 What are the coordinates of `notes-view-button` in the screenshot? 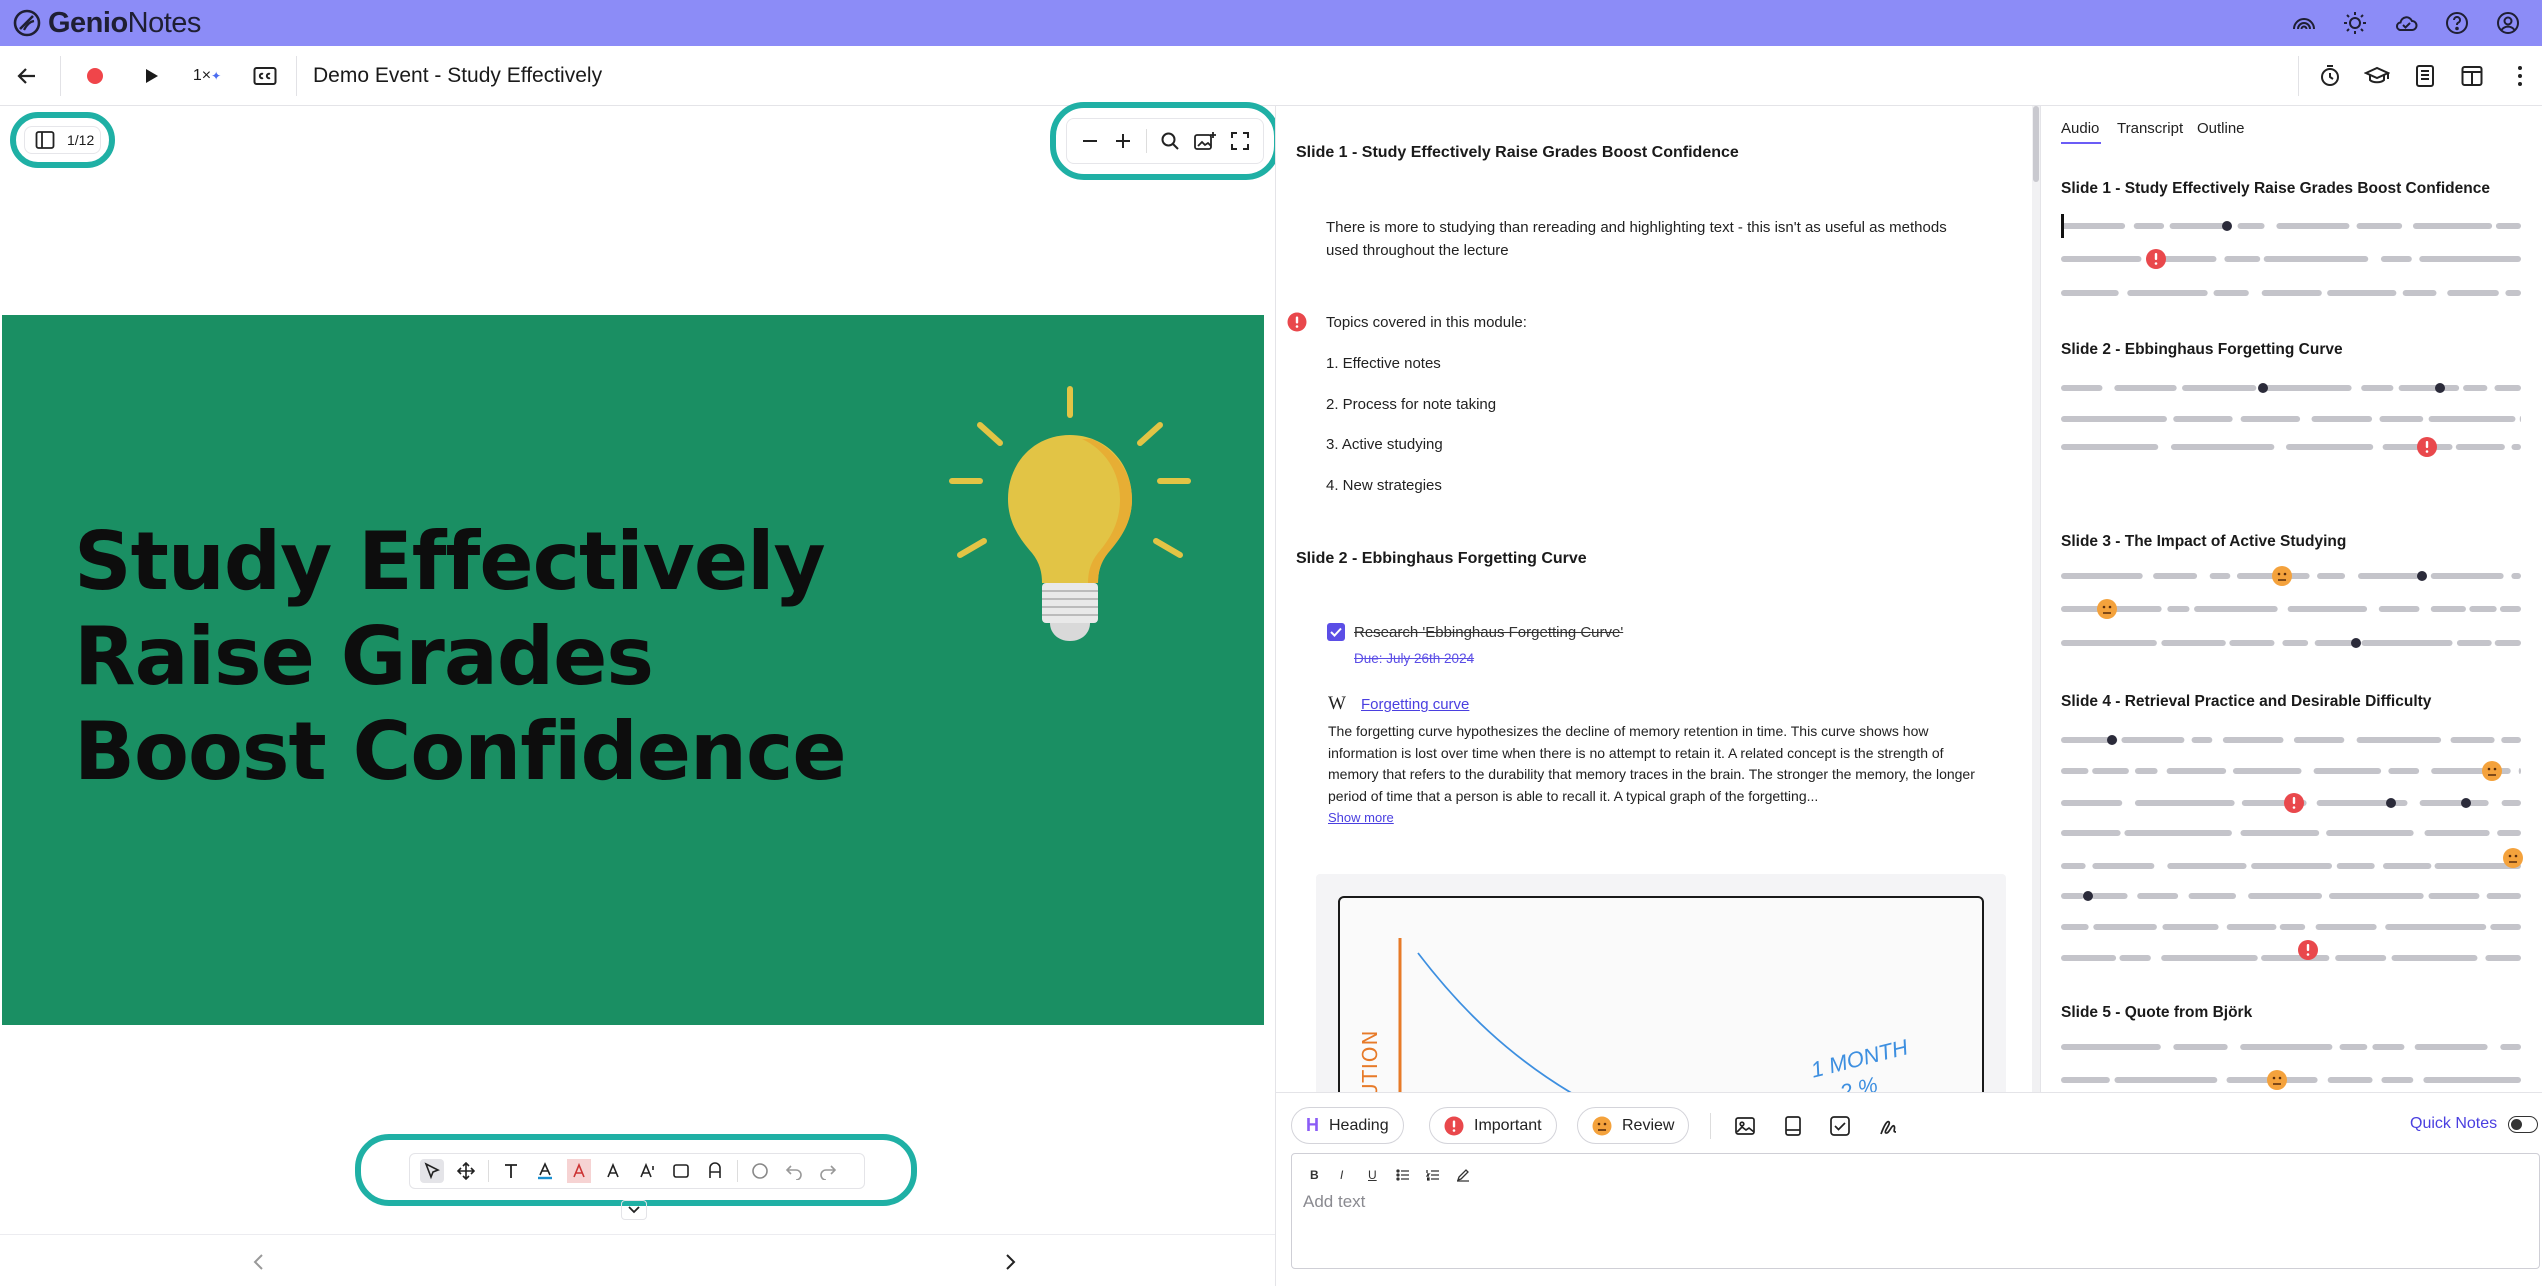 It's located at (2425, 76).